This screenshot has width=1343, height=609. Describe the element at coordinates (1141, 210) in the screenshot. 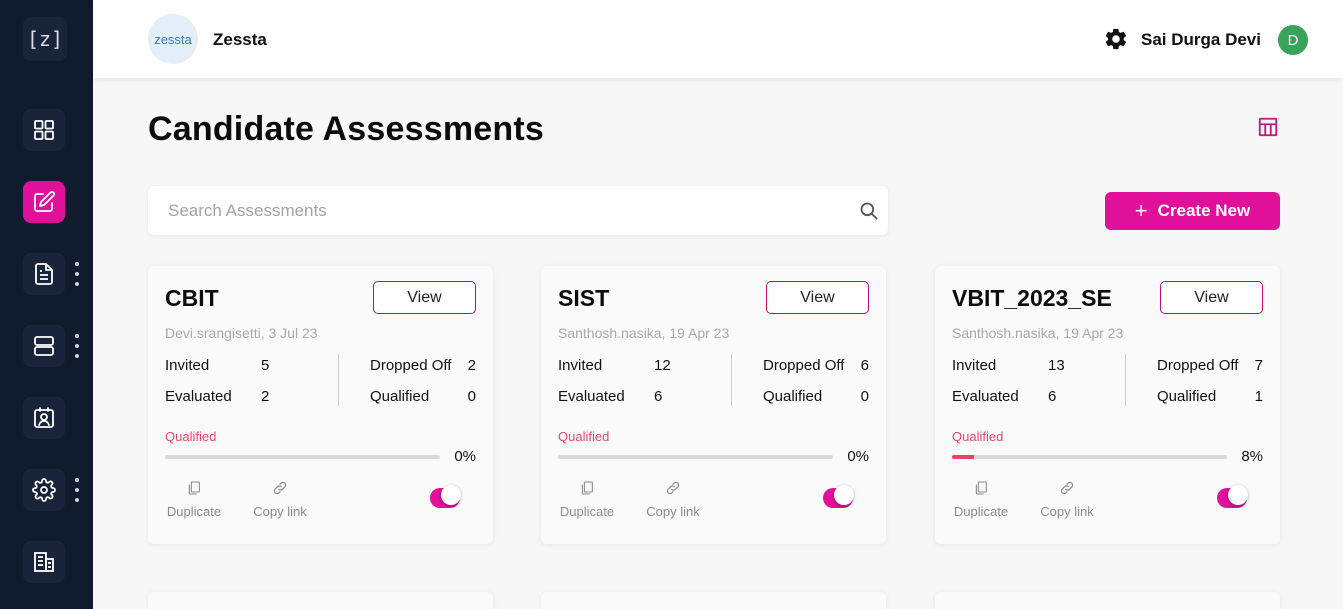

I see `plus-icon: +` at that location.